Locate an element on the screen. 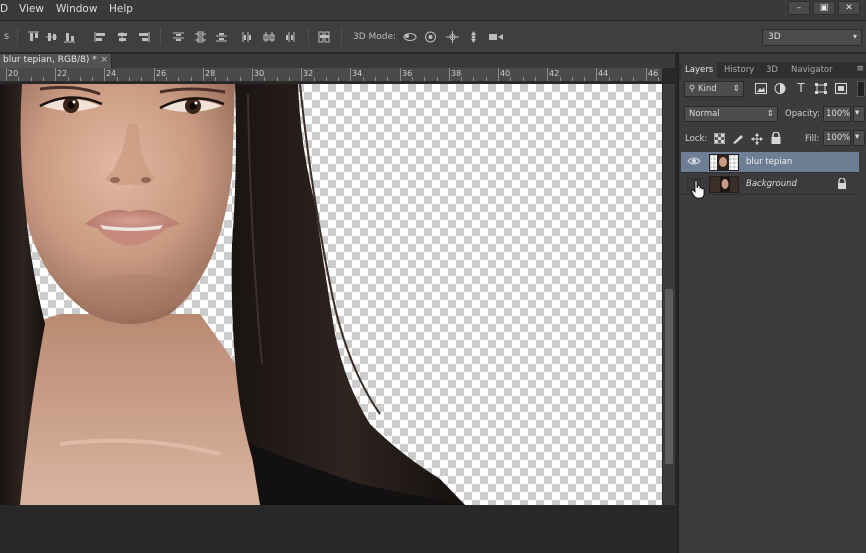 The image size is (866, 553). menu-help: Help is located at coordinates (121, 9).